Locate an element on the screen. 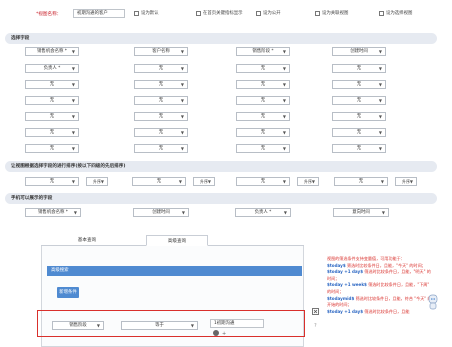 This screenshot has height=347, width=452. add-condition-button: 新增条件 is located at coordinates (68, 292).